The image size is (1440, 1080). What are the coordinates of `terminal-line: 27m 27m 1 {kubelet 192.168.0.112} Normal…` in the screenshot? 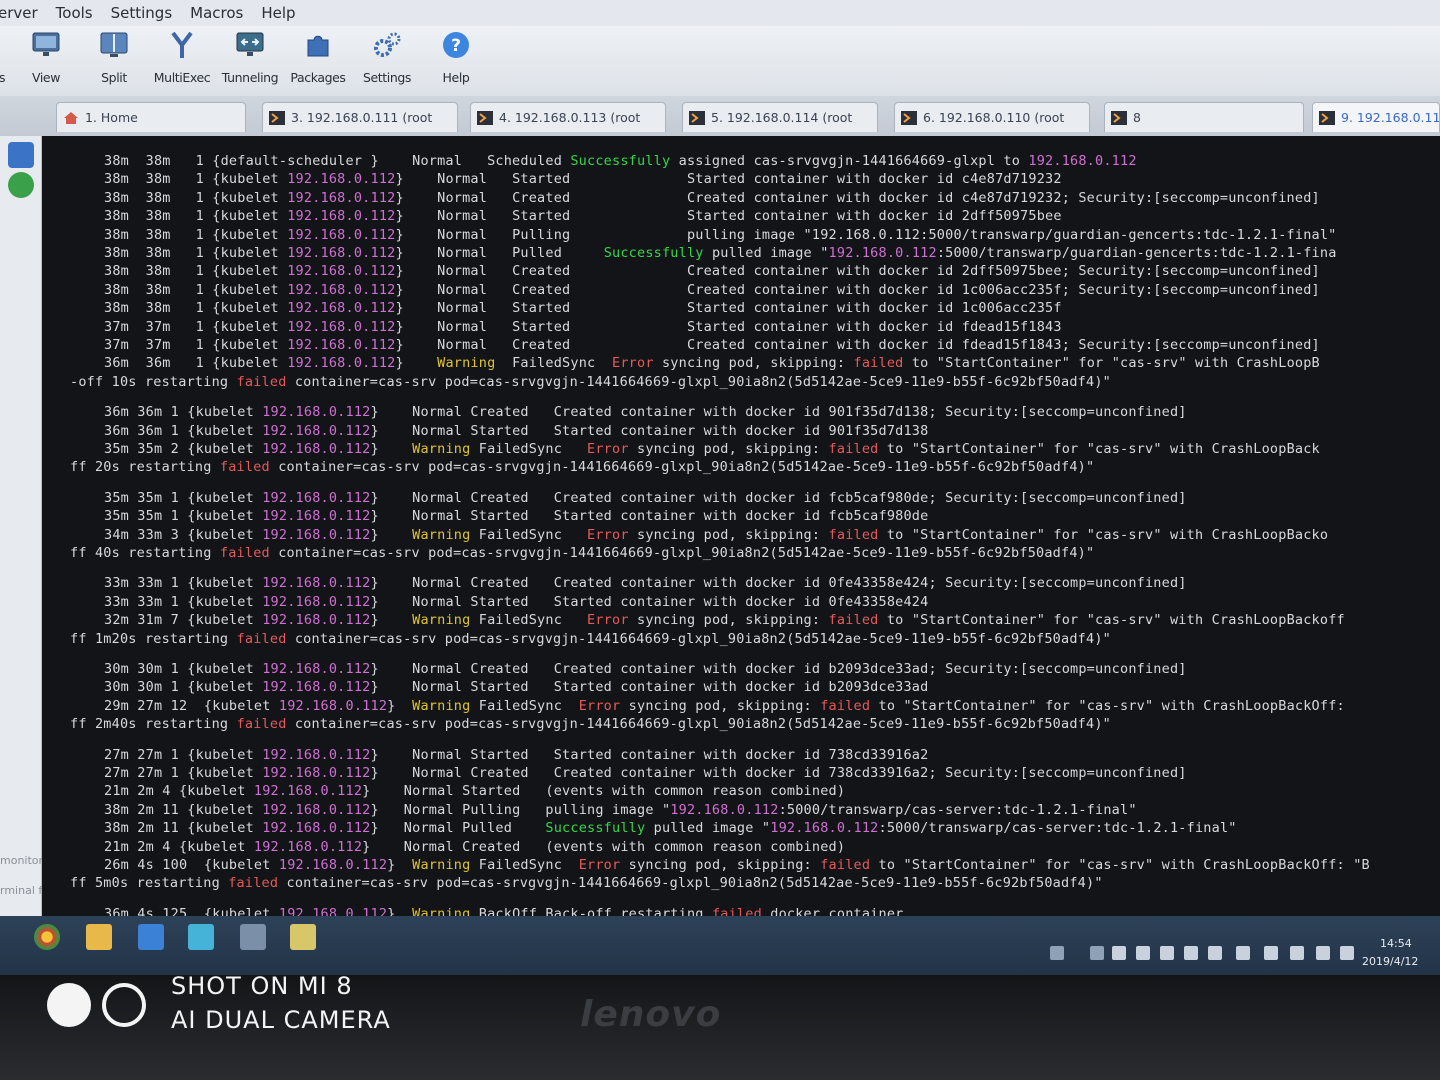 It's located at (516, 755).